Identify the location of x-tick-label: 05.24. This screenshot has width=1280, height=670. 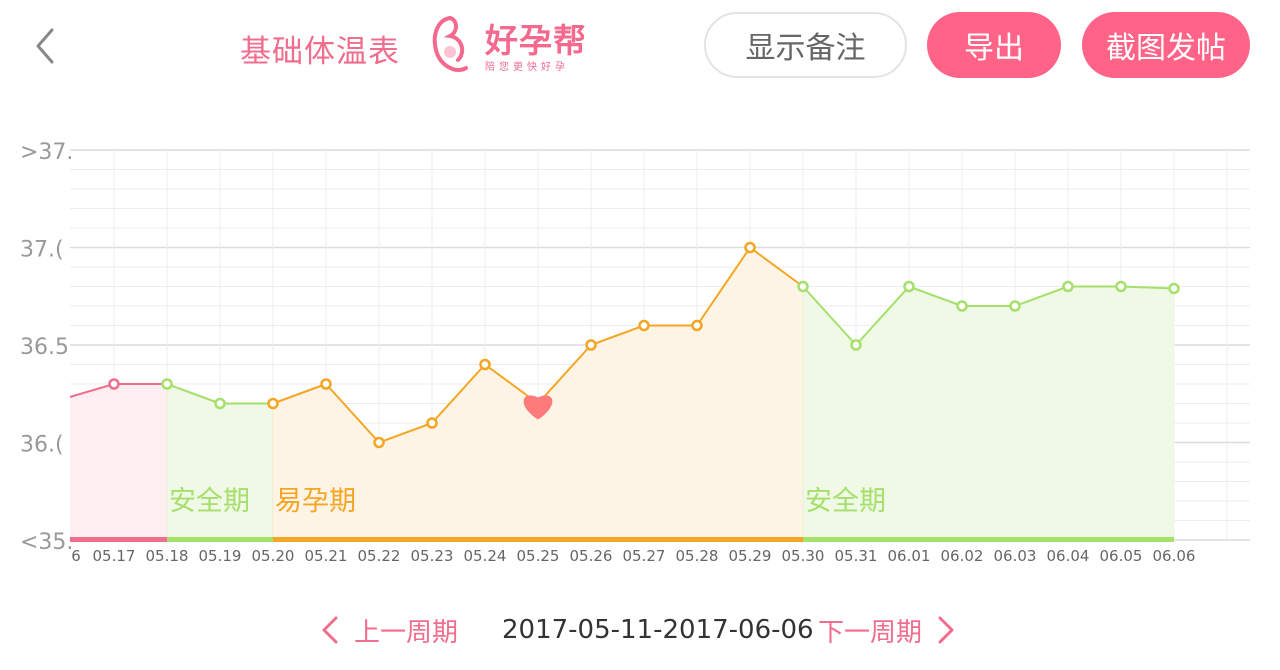
(485, 556).